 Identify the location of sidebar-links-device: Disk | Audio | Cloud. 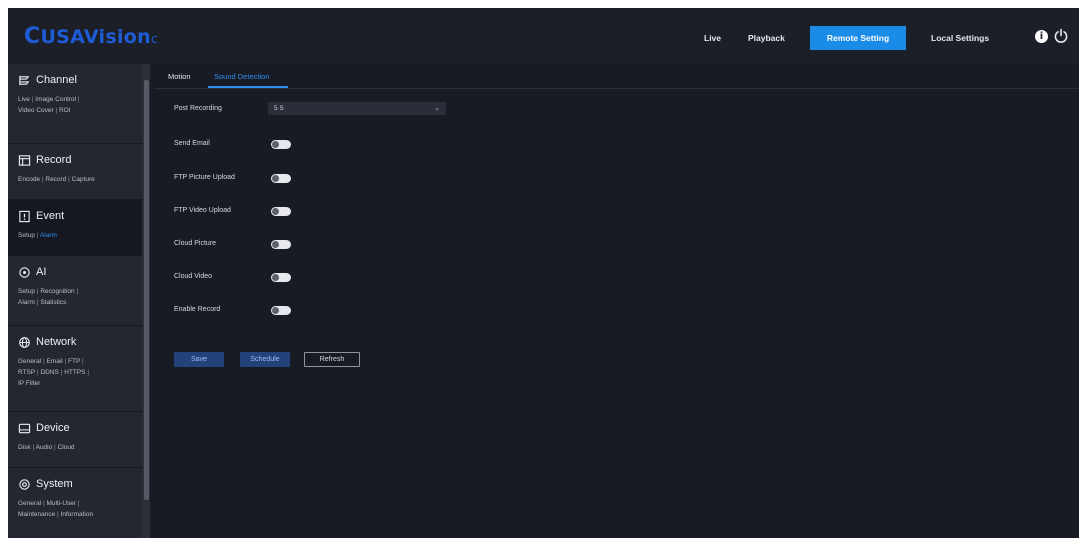
(46, 447).